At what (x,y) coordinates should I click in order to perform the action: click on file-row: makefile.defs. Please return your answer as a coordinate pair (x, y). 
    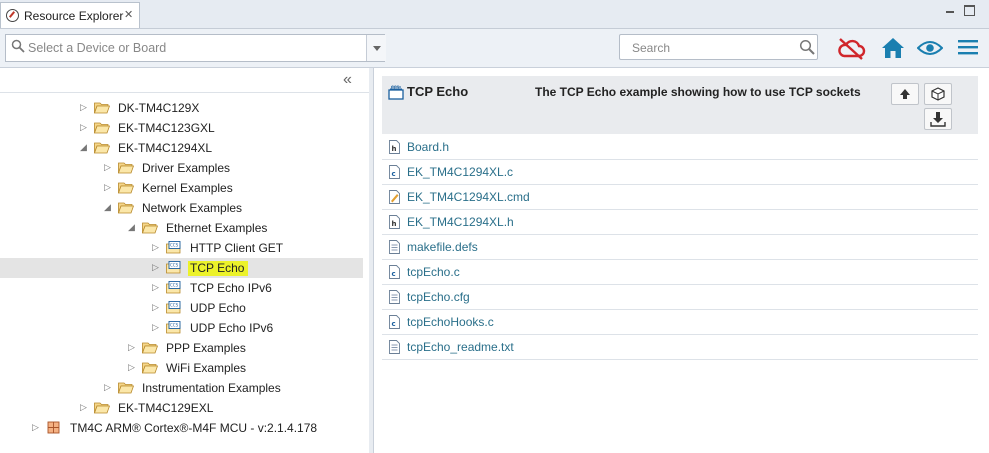
    Looking at the image, I should click on (680, 247).